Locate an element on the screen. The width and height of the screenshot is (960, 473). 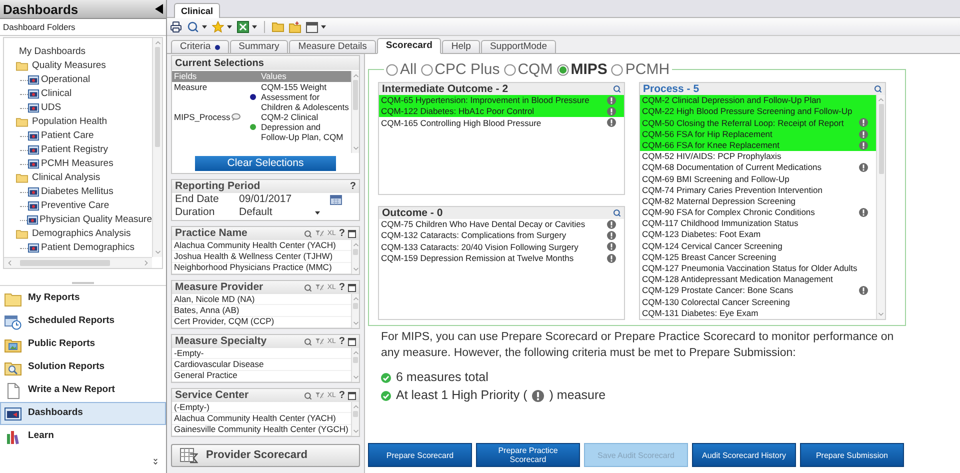
measure-row: CQM-68 Documentation of Current Medications is located at coordinates (758, 168).